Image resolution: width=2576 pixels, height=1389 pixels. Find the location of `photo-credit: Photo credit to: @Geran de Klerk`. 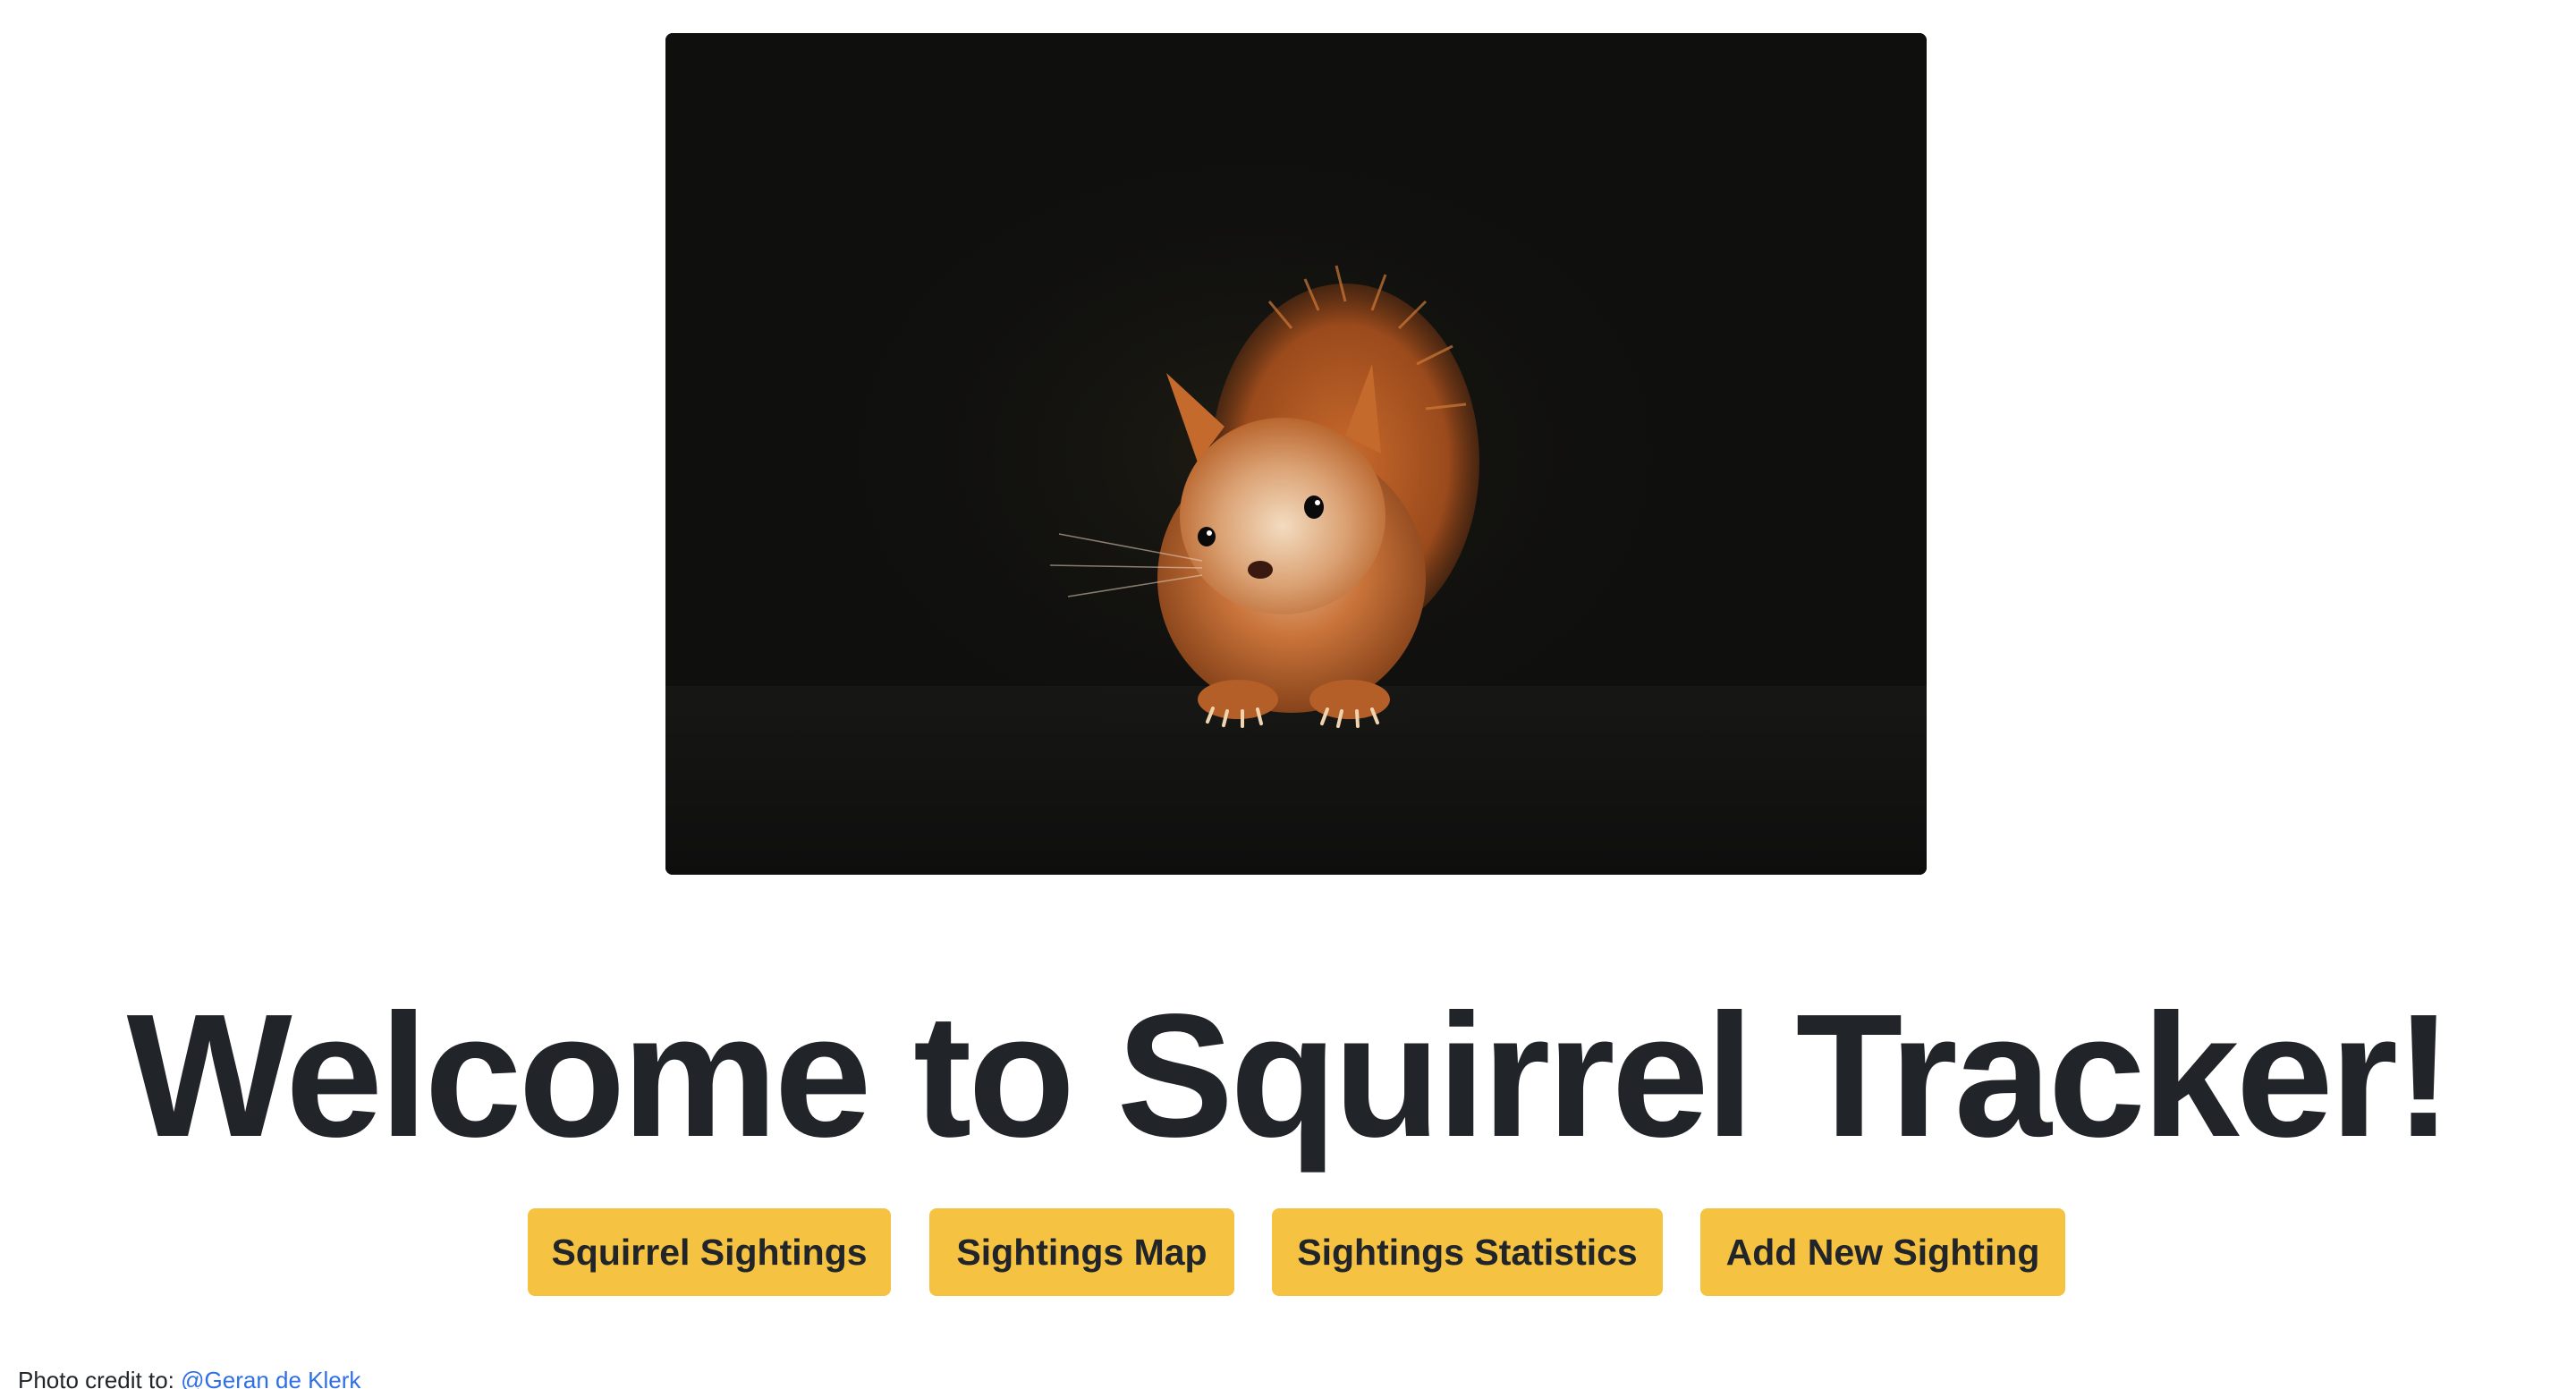

photo-credit: Photo credit to: @Geran de Klerk is located at coordinates (189, 1378).